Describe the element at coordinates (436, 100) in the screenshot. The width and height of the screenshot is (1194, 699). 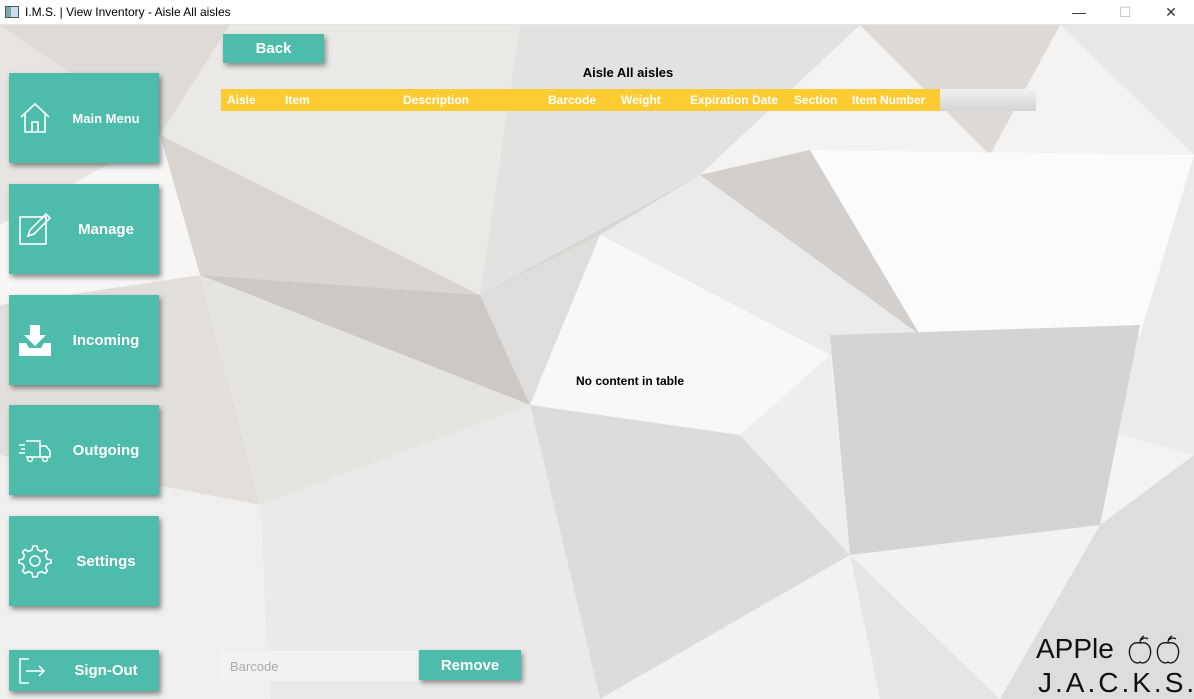
I see `column-header-description: Description` at that location.